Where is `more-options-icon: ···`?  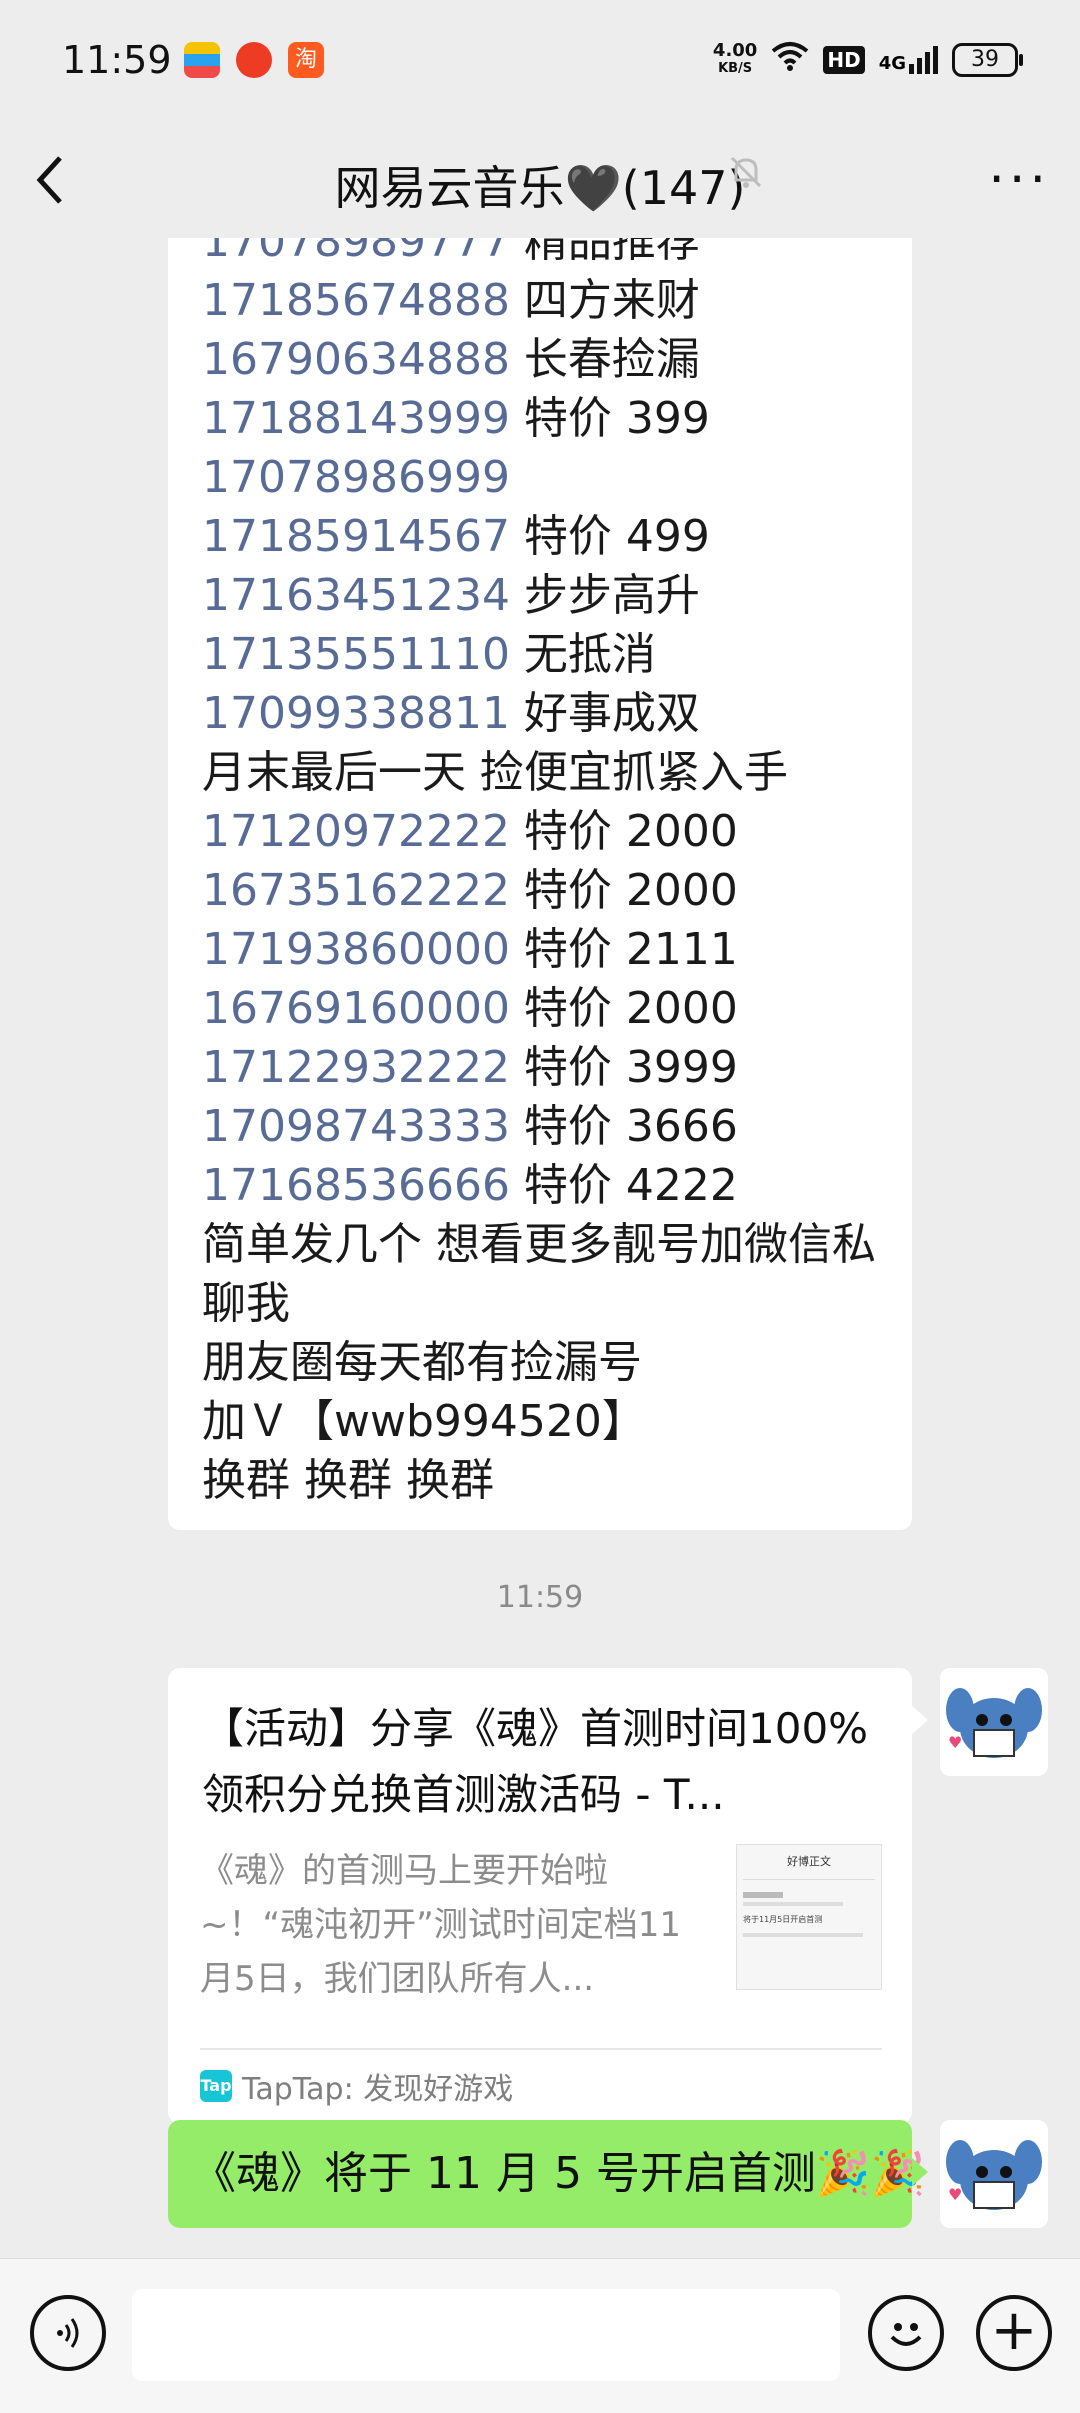 more-options-icon: ··· is located at coordinates (1019, 180).